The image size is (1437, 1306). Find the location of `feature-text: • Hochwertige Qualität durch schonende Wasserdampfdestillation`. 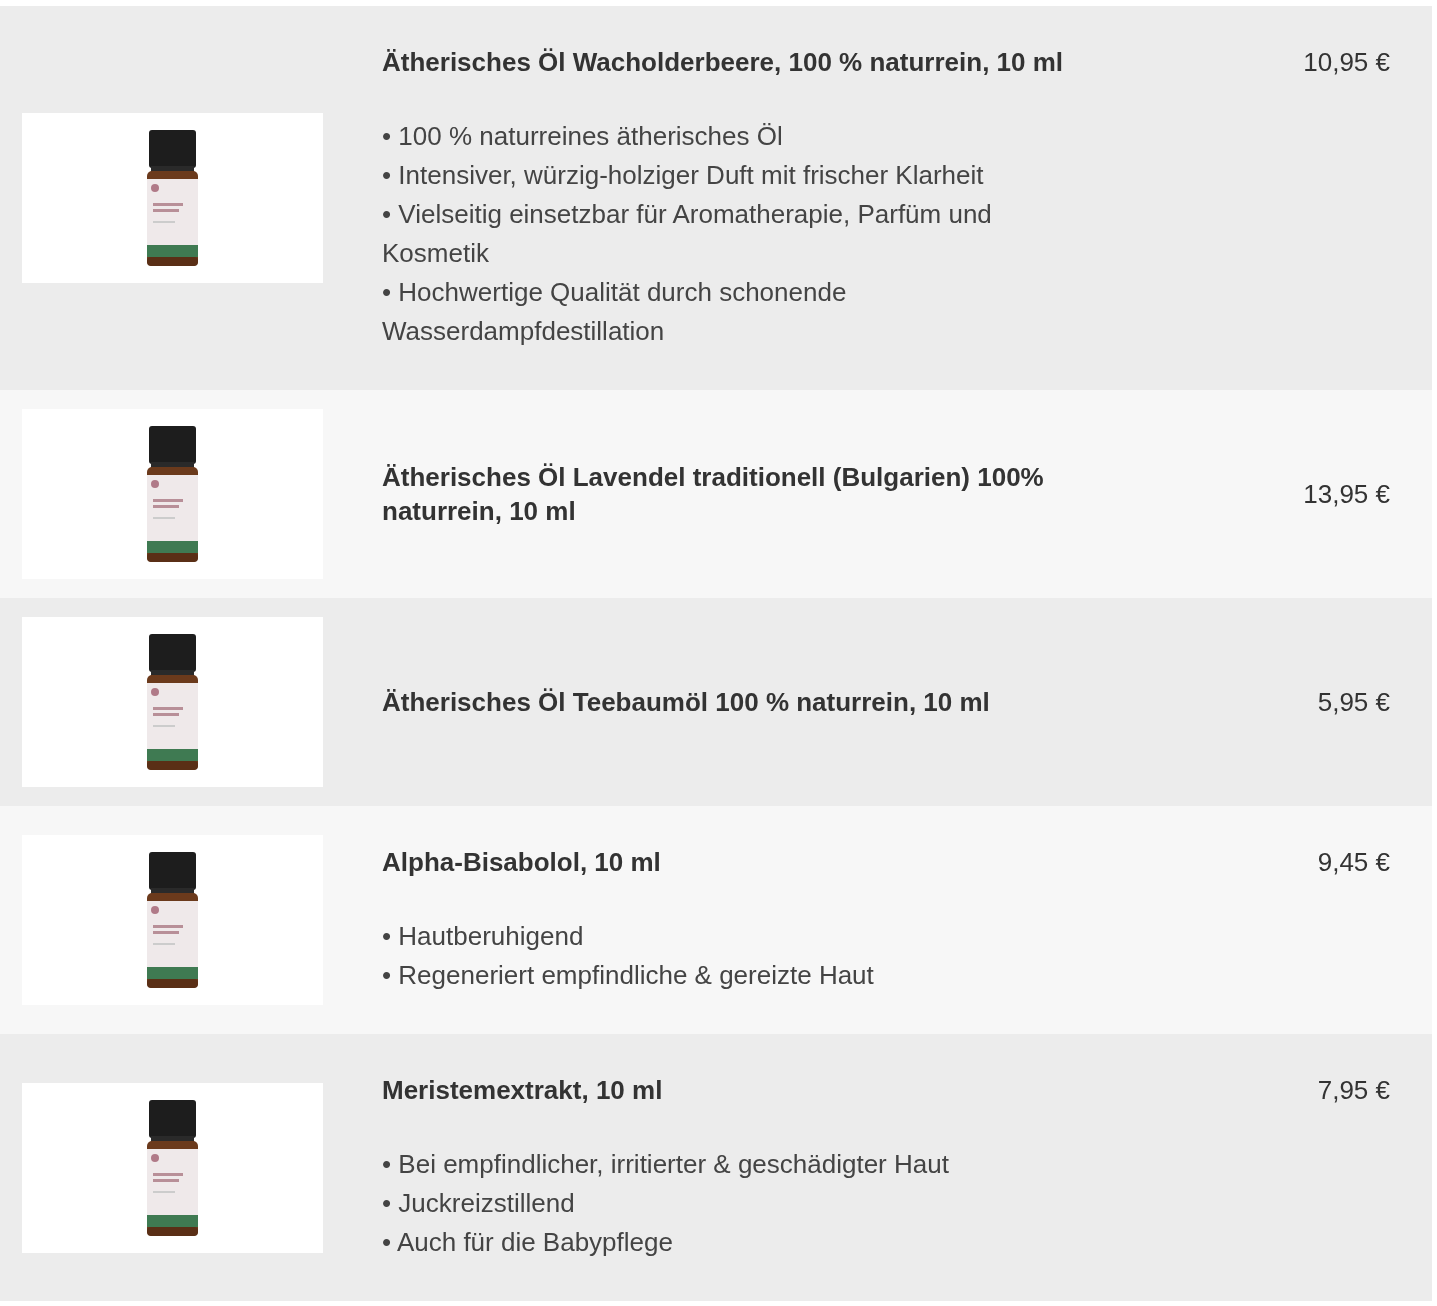

feature-text: • Hochwertige Qualität durch schonende Wasserdampfdestillation is located at coordinates (615, 312).